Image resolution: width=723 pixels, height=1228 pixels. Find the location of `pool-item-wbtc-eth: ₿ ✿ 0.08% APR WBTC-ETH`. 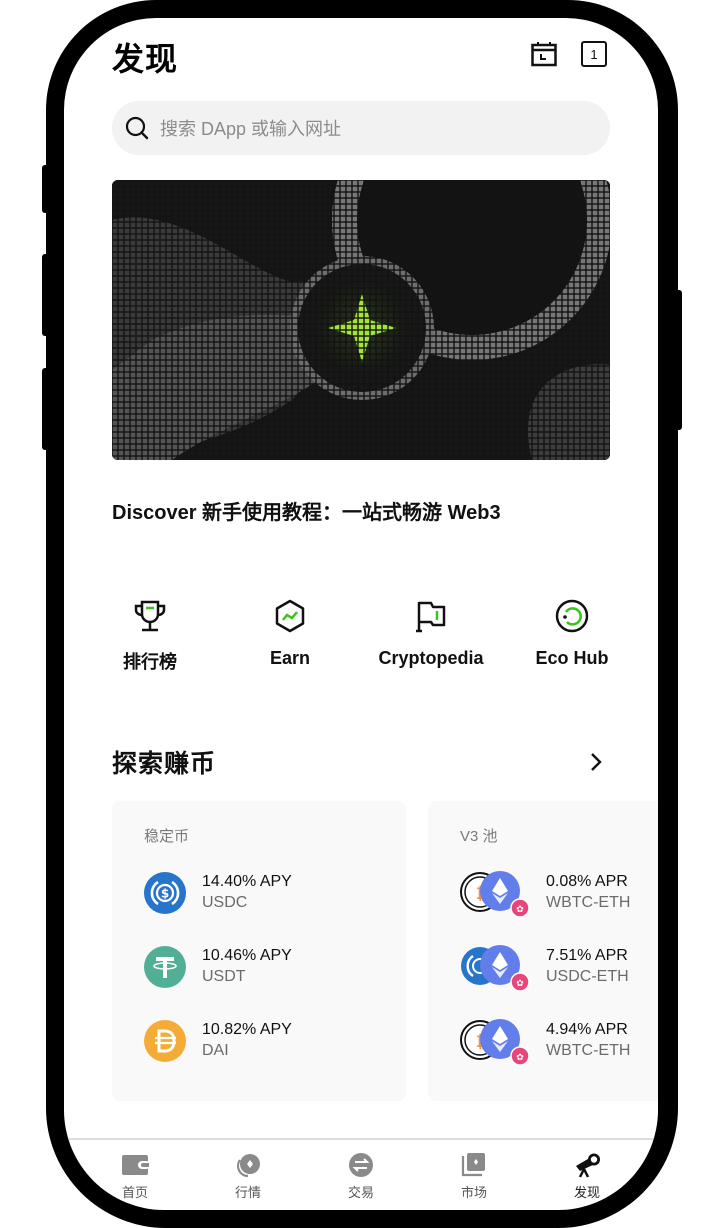

pool-item-wbtc-eth: ₿ ✿ 0.08% APR WBTC-ETH is located at coordinates (545, 893).